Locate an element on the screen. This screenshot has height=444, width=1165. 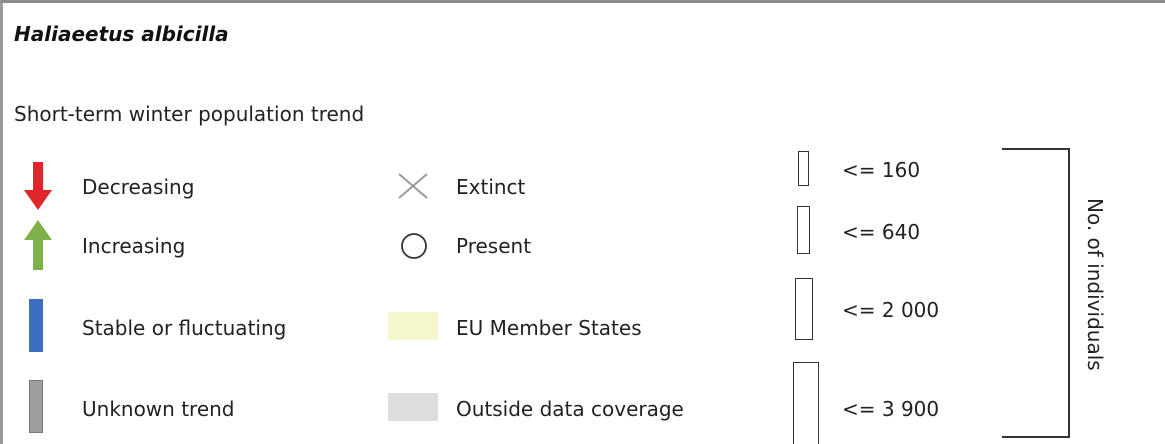
size-axis-label: No. of individuals is located at coordinates (1095, 284).